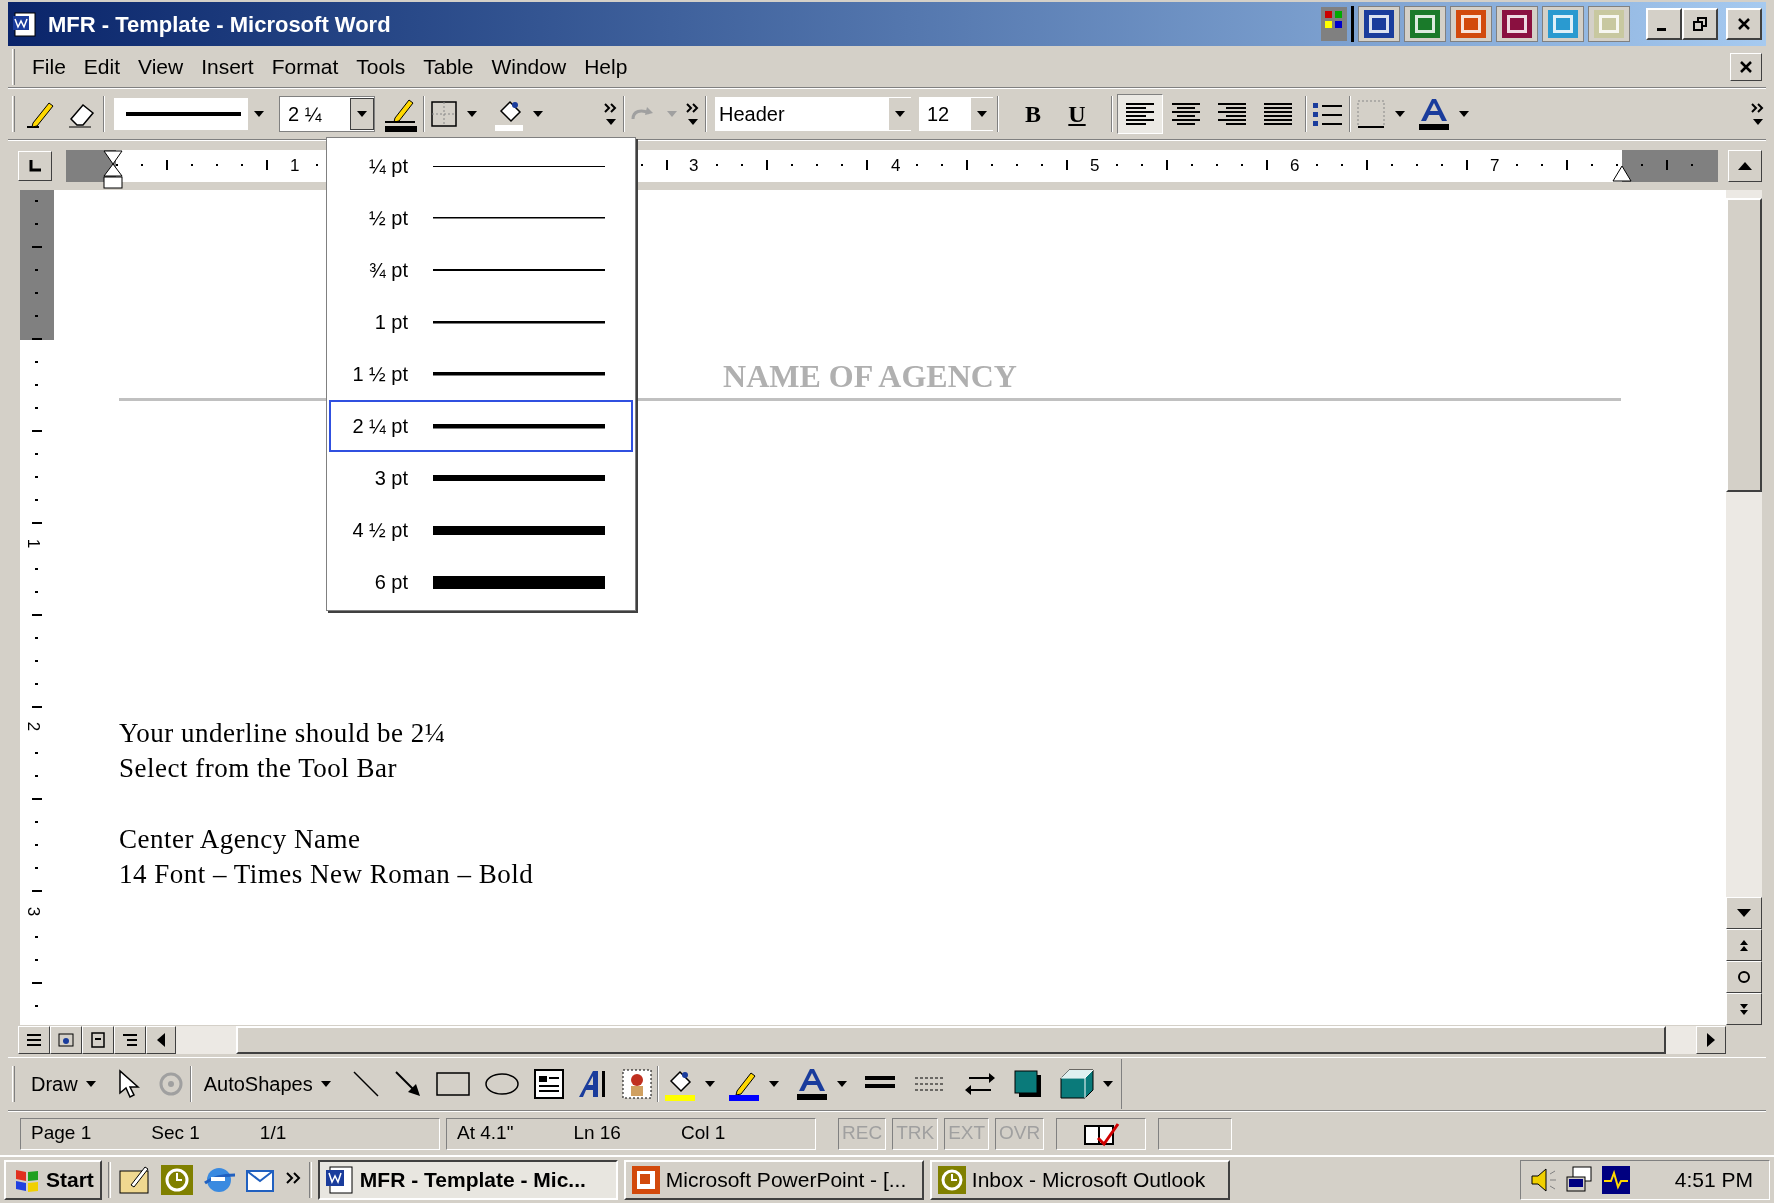  Describe the element at coordinates (1744, 977) in the screenshot. I see `browse-object-button` at that location.